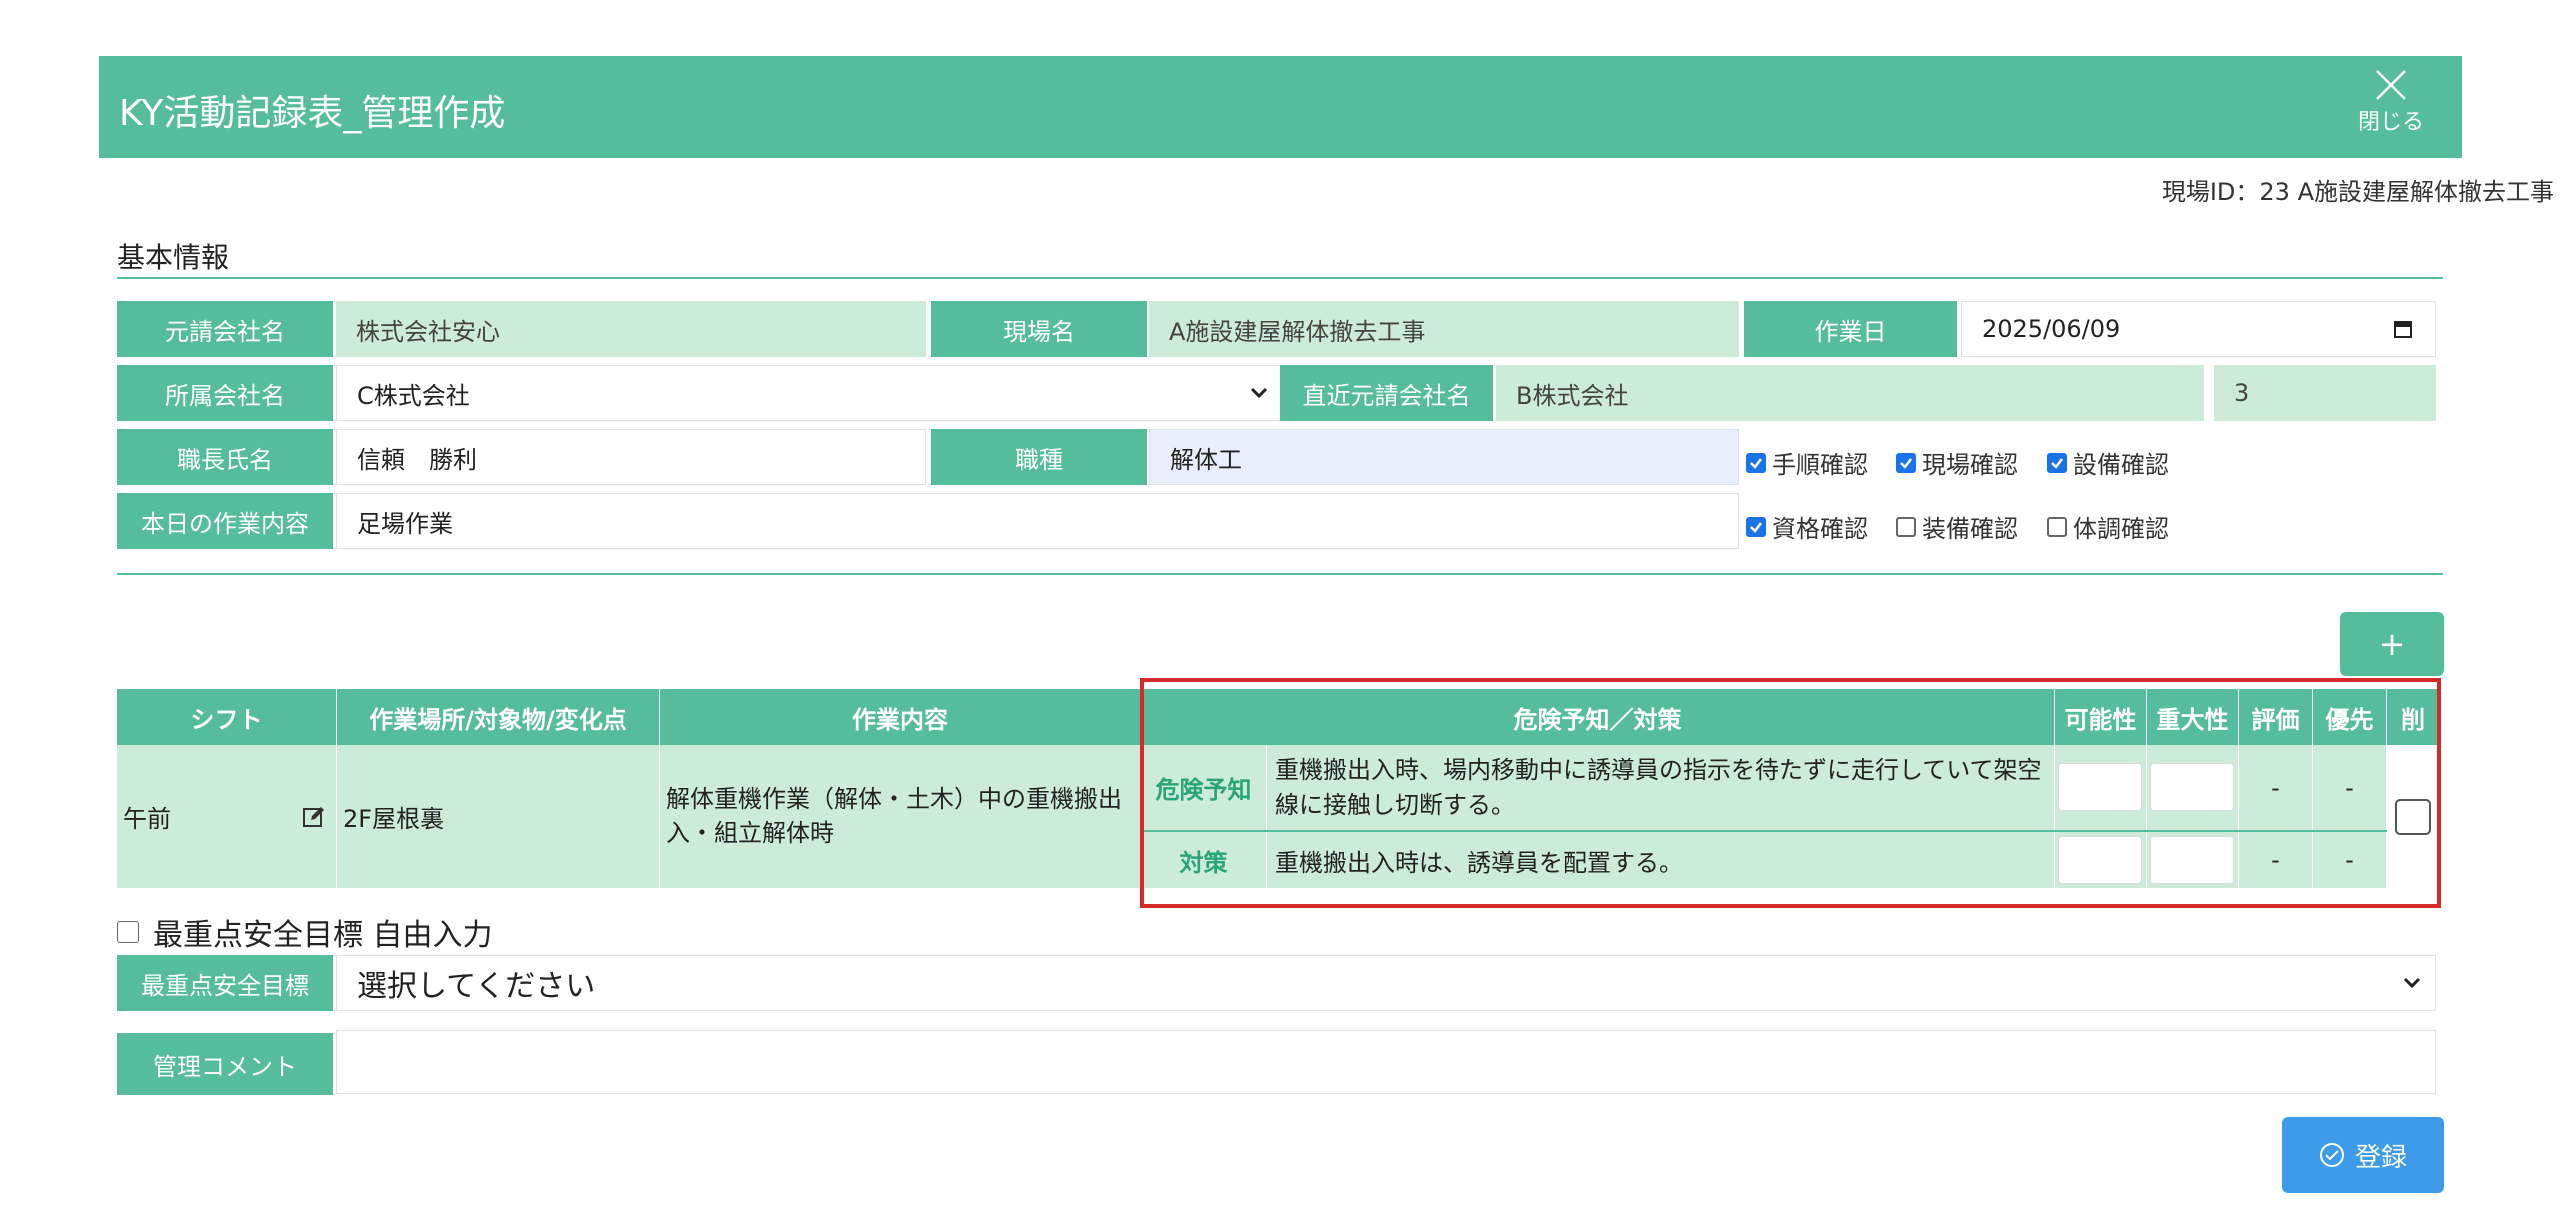 The image size is (2560, 1223). Describe the element at coordinates (1204, 787) in the screenshot. I see `hazard-tag: 危険予知` at that location.